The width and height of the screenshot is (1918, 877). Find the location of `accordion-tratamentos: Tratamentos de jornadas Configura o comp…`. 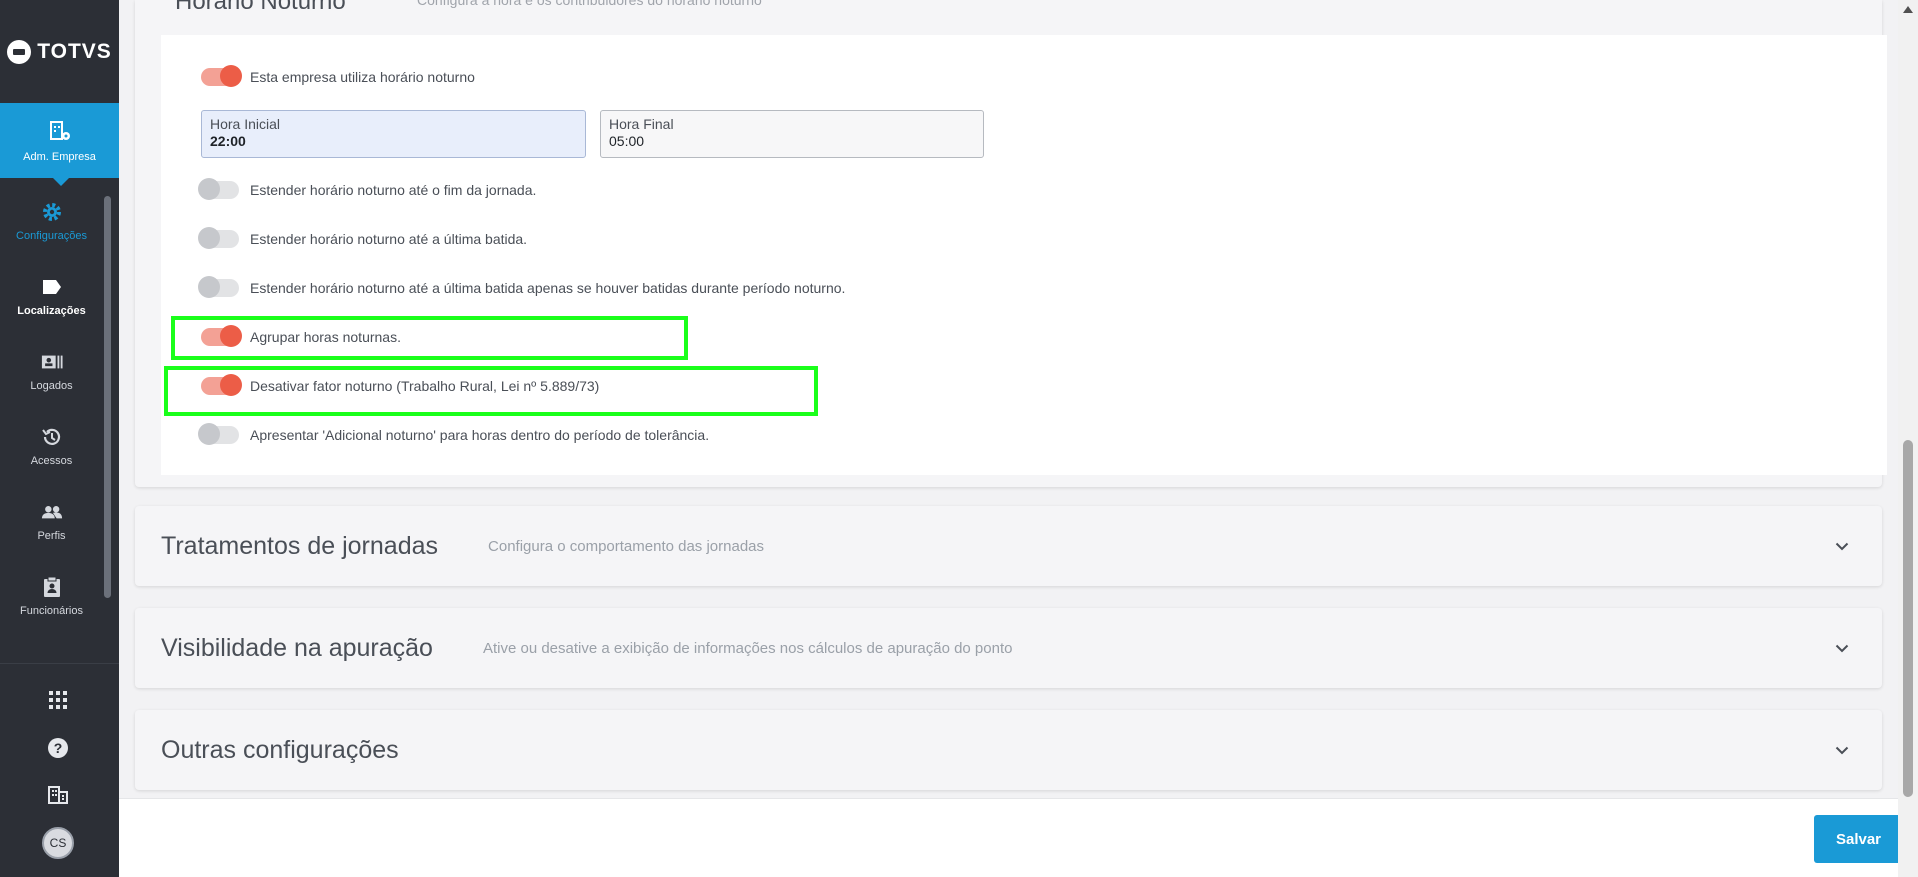

accordion-tratamentos: Tratamentos de jornadas Configura o comp… is located at coordinates (1008, 546).